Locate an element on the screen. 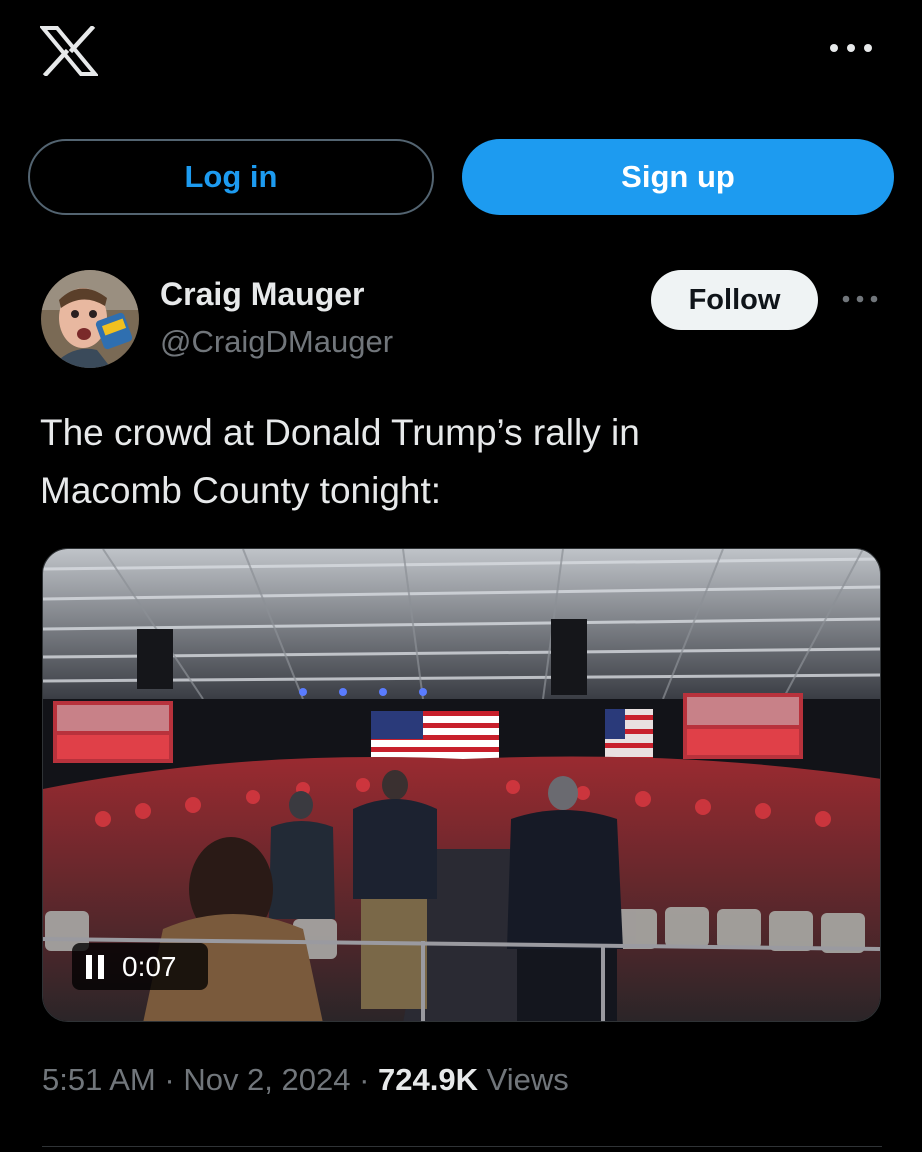 Image resolution: width=922 pixels, height=1152 pixels. video-timer-badge: 0:07 is located at coordinates (140, 966).